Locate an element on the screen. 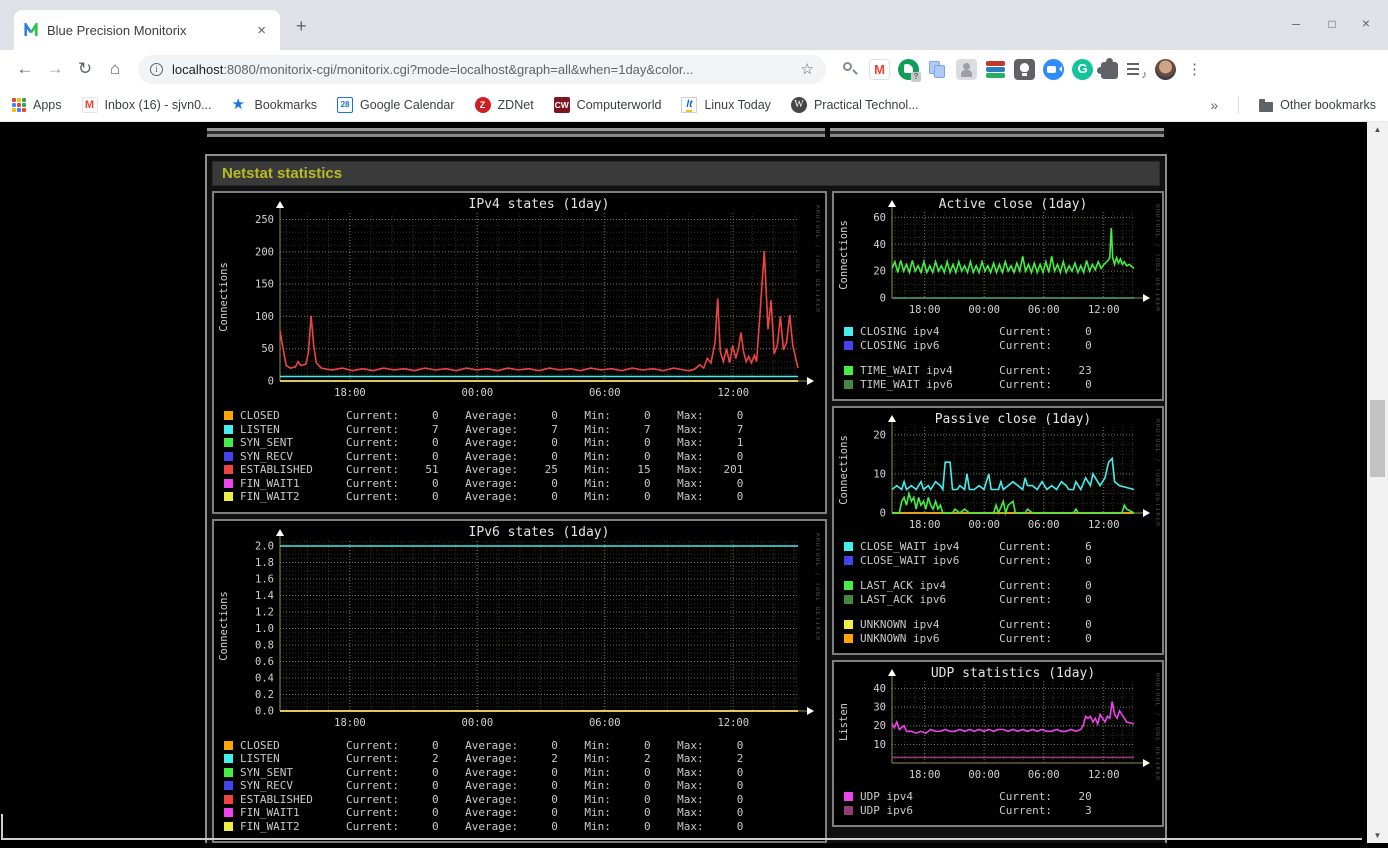  svg-text: Connections is located at coordinates (224, 297).